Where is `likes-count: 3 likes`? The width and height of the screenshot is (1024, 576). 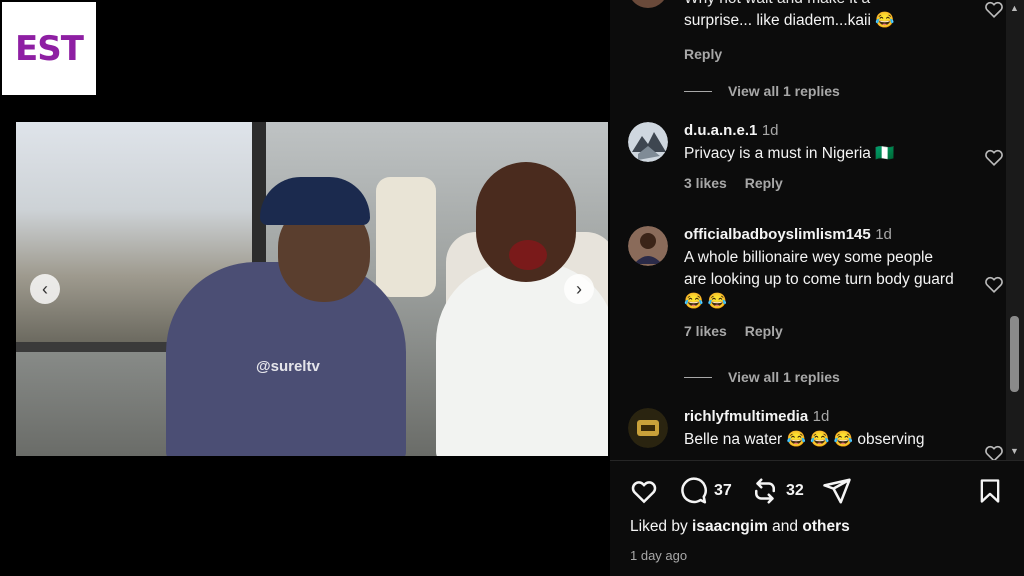
likes-count: 3 likes is located at coordinates (705, 183).